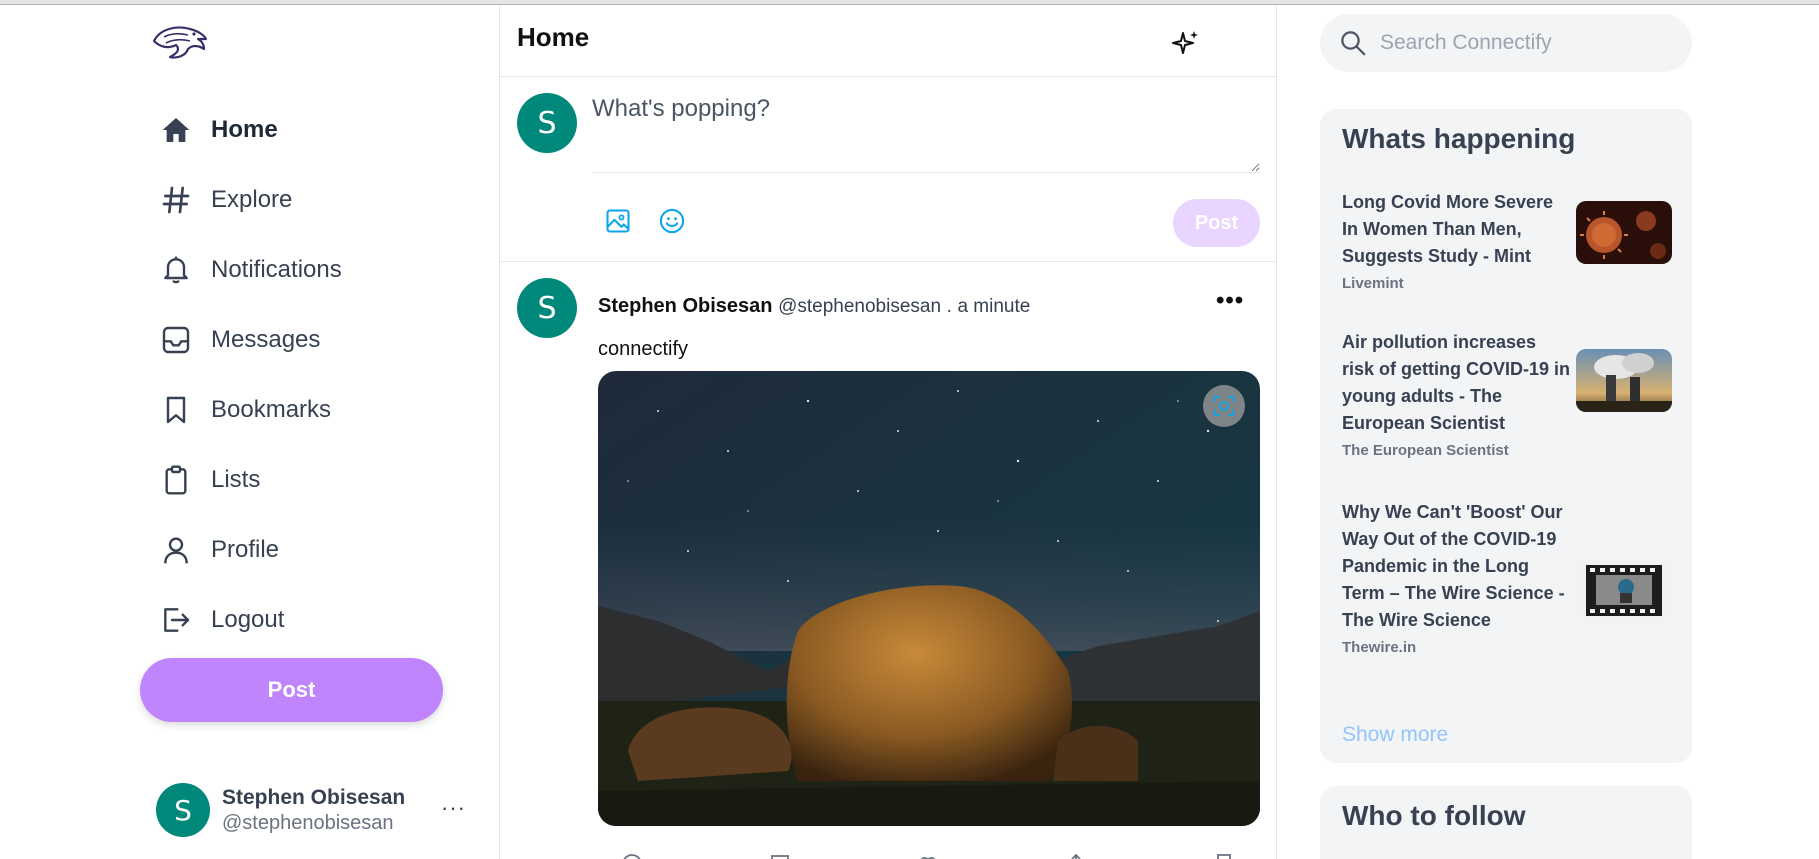 The width and height of the screenshot is (1819, 859). What do you see at coordinates (276, 269) in the screenshot?
I see `nav-label: Notifications` at bounding box center [276, 269].